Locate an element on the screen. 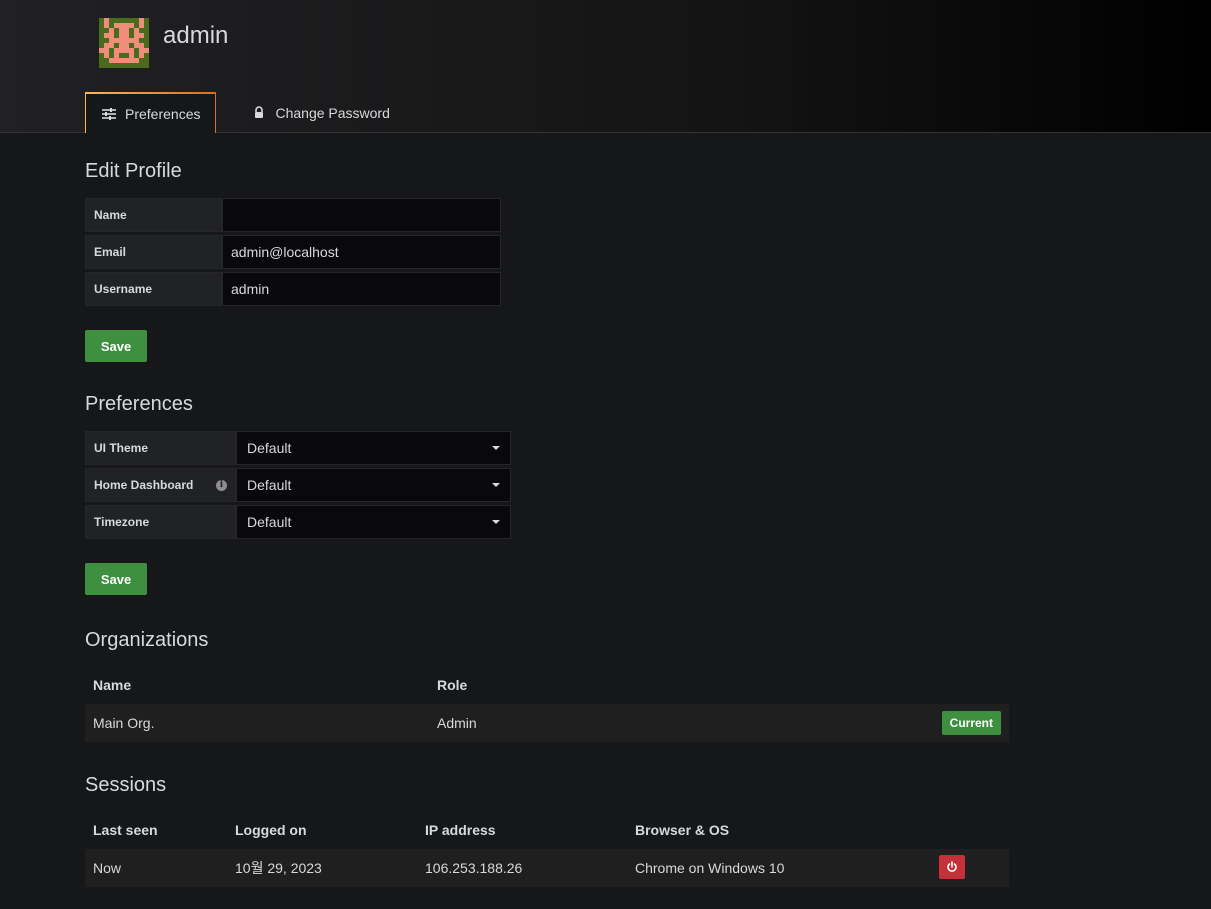  ui-theme-row: UI Theme Default is located at coordinates (298, 448).